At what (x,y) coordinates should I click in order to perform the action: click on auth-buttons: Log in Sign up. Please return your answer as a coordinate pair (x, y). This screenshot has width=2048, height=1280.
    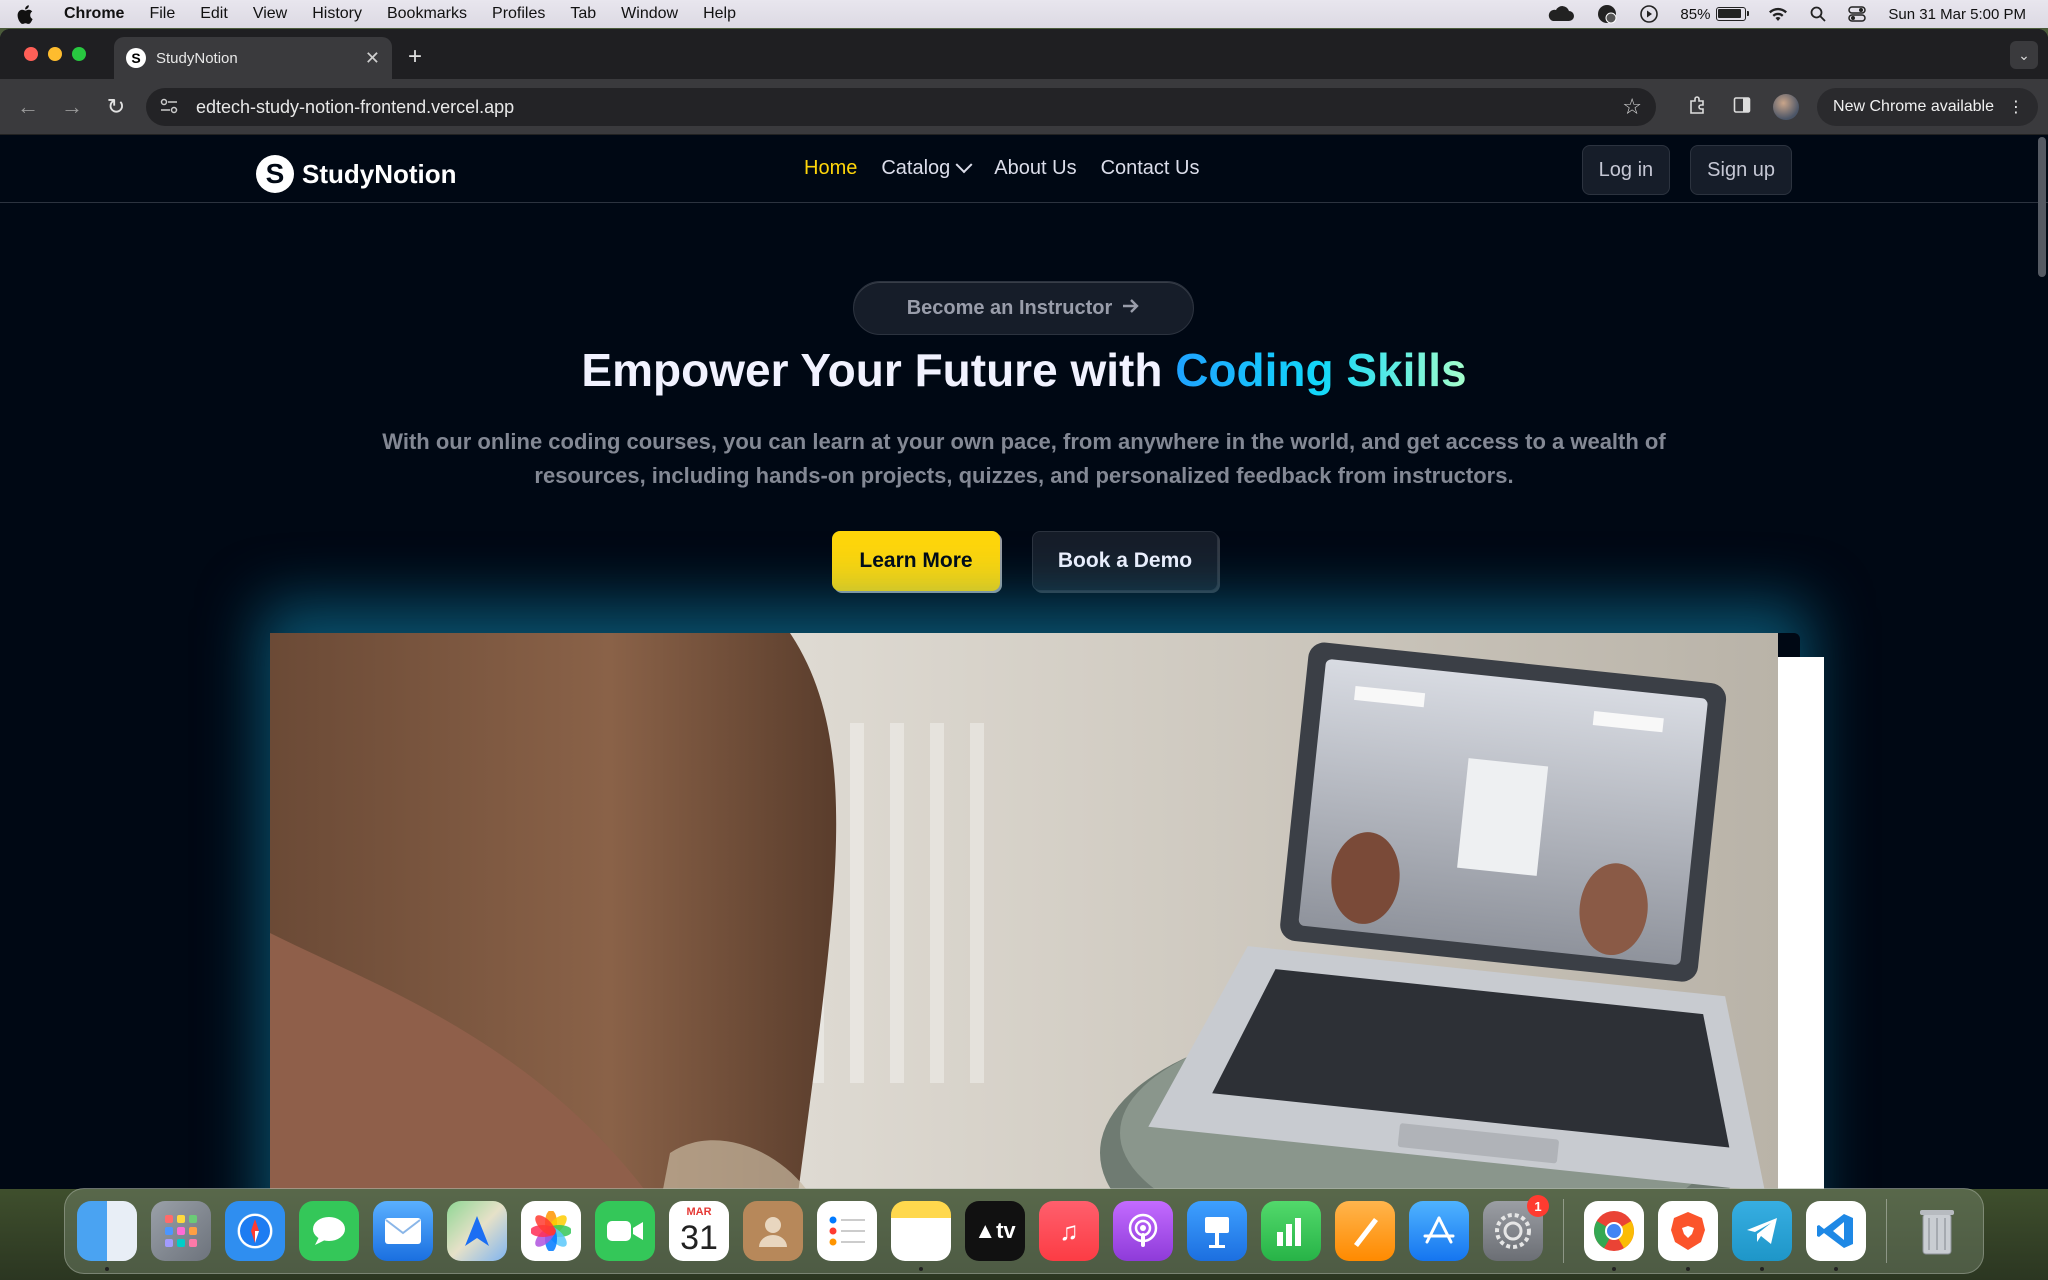
    Looking at the image, I should click on (1686, 170).